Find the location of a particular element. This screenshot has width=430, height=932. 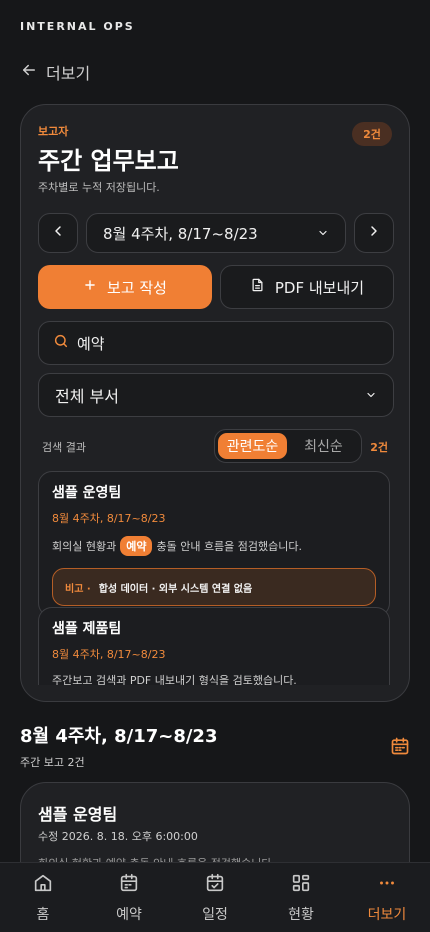

result-row: 검색 결과 관련도순 최신순 2건 is located at coordinates (216, 447).